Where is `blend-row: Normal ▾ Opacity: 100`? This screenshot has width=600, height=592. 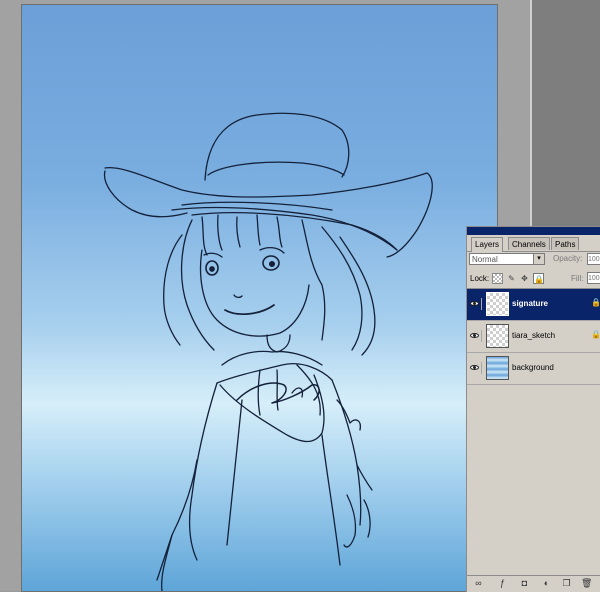 blend-row: Normal ▾ Opacity: 100 is located at coordinates (533, 260).